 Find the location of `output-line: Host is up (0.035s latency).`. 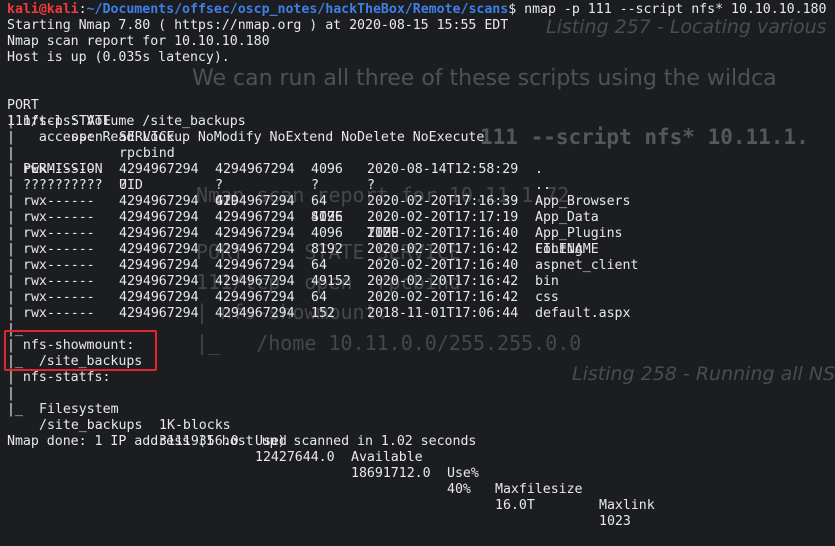

output-line: Host is up (0.035s latency). is located at coordinates (118, 57).